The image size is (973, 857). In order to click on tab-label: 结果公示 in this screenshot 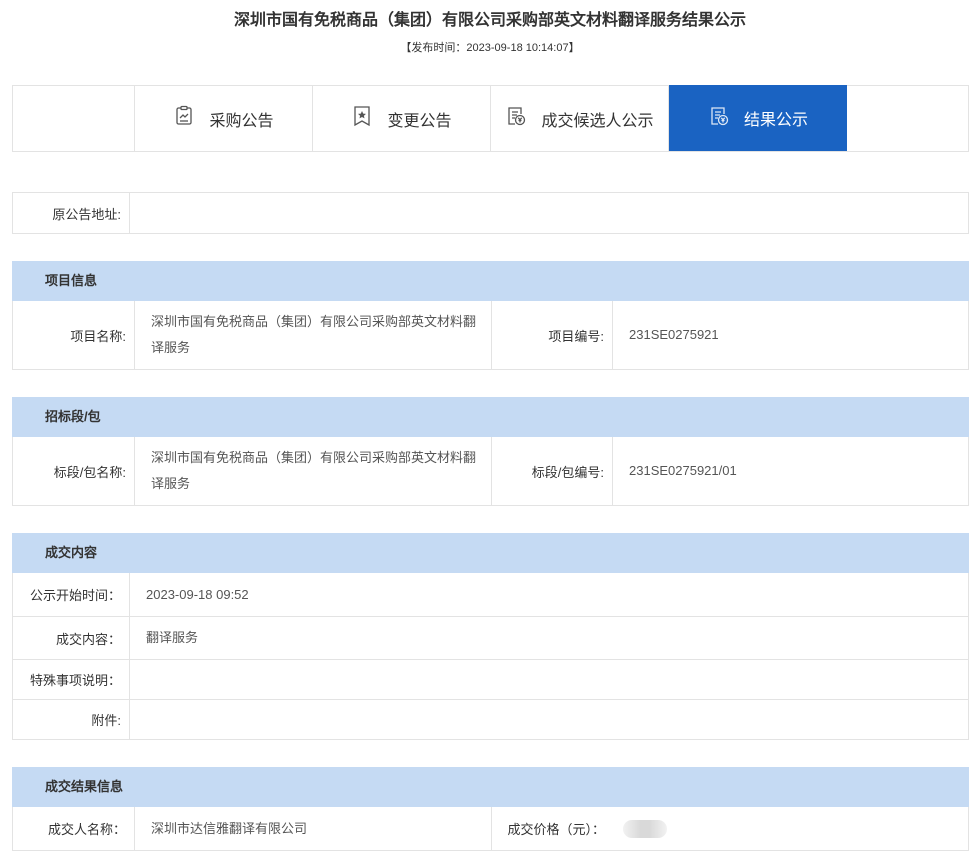, I will do `click(775, 120)`.